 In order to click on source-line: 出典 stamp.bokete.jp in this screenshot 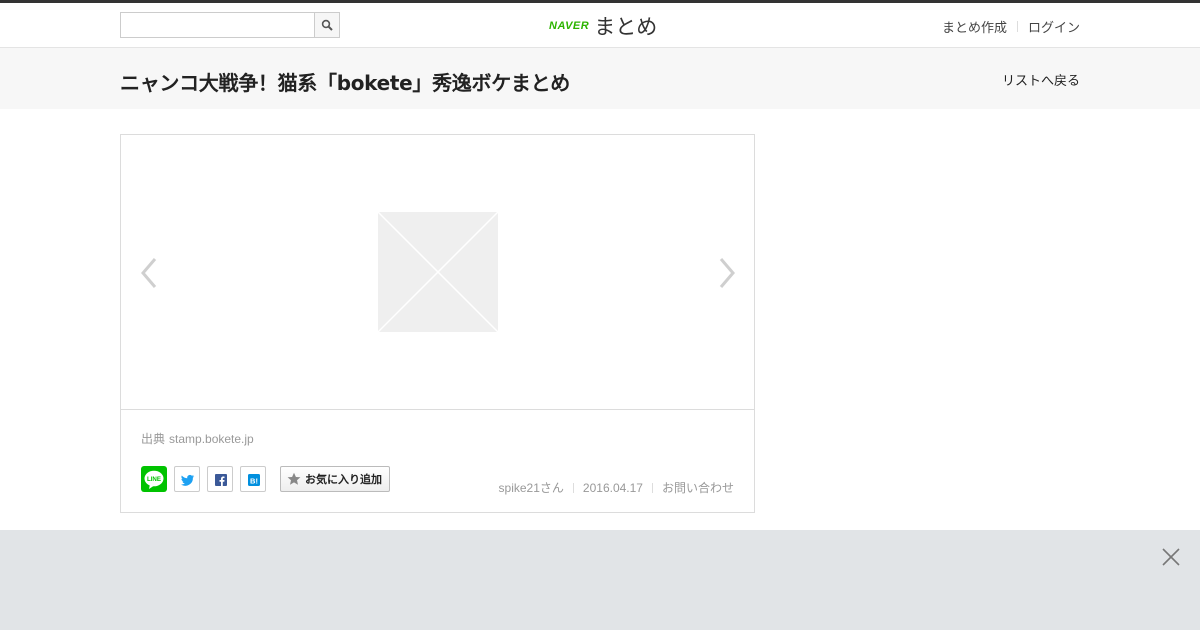, I will do `click(197, 438)`.